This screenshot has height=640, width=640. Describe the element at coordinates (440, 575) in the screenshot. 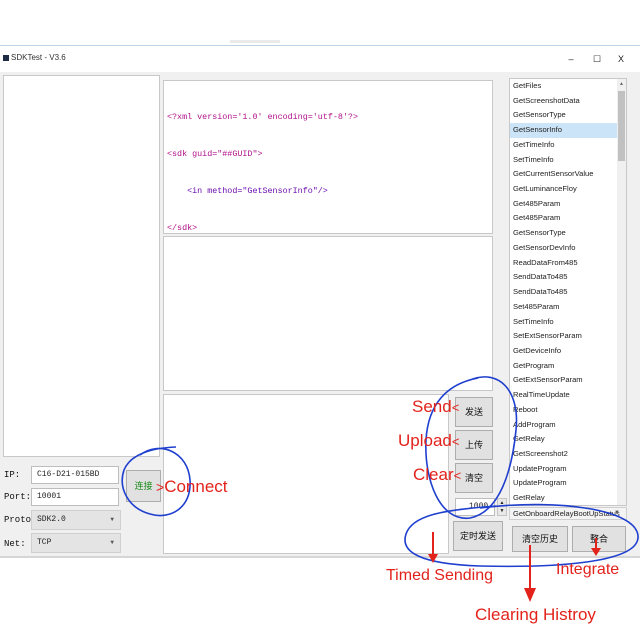

I see `annotation-timed-sending: Timed Sending` at that location.